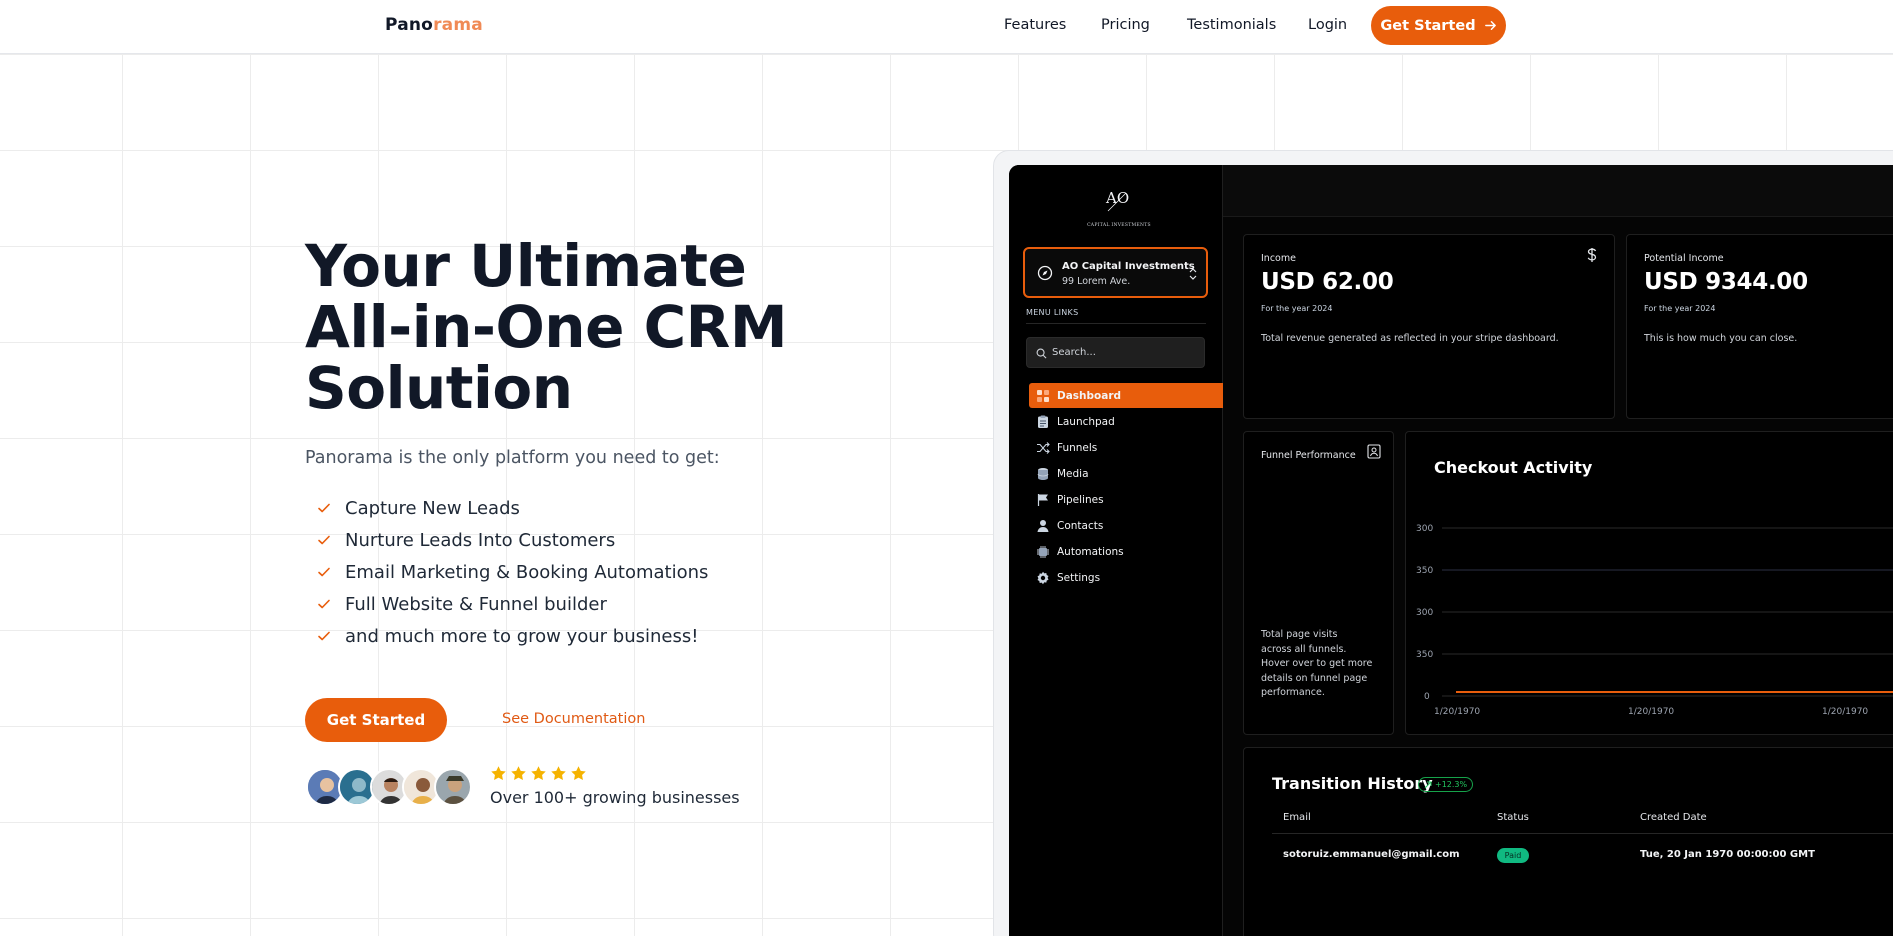 This screenshot has width=1893, height=936. What do you see at coordinates (1043, 526) in the screenshot?
I see `user-icon` at bounding box center [1043, 526].